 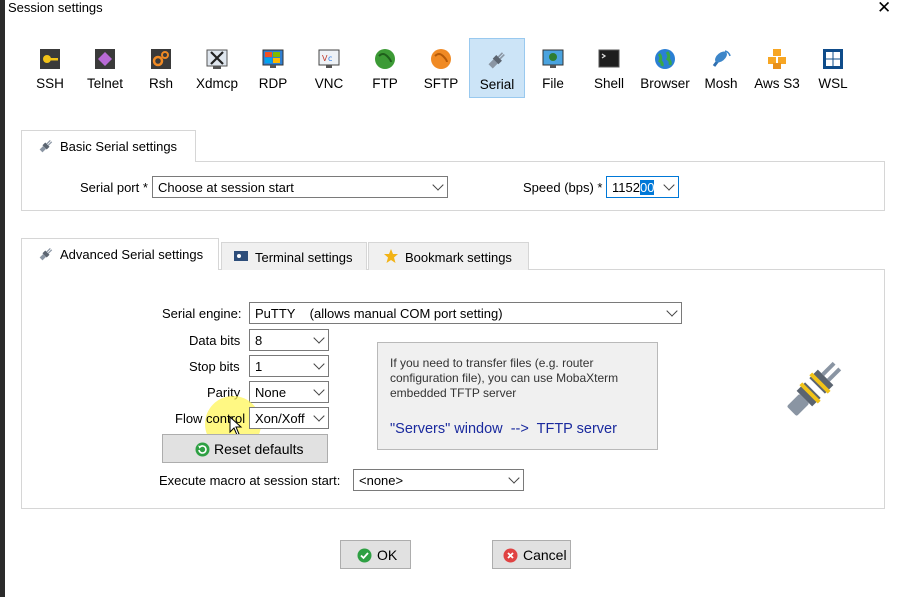 I want to click on tab-basic-serial-settings: Basic Serial settings, so click(x=108, y=146).